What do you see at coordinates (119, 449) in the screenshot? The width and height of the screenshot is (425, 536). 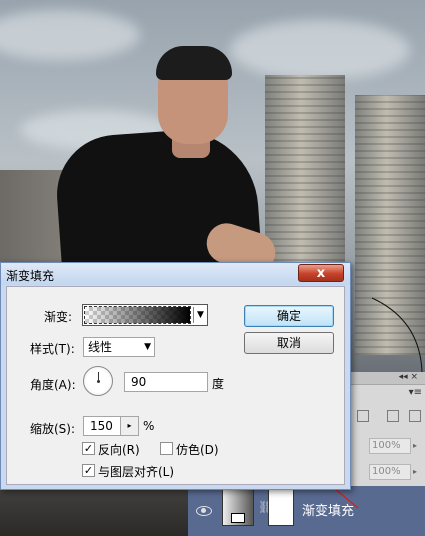 I see `reverse-label: 反向(R)` at bounding box center [119, 449].